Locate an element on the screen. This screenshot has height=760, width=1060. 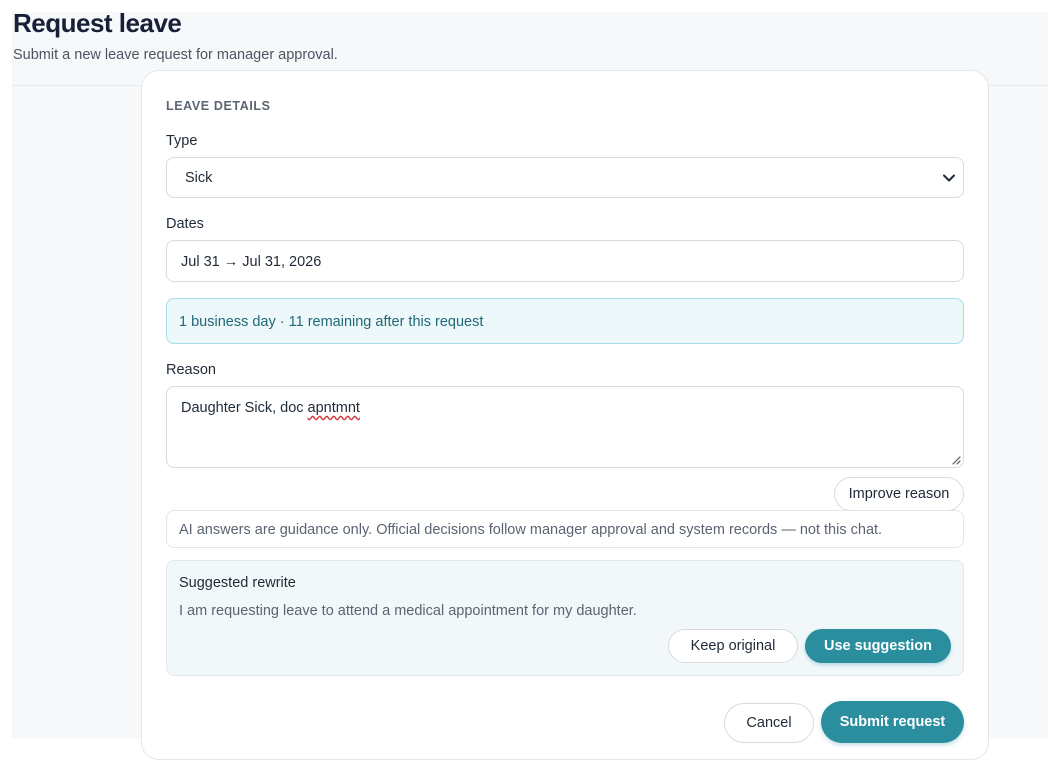
reason-text: Daughter Sick, doc is located at coordinates (244, 408).